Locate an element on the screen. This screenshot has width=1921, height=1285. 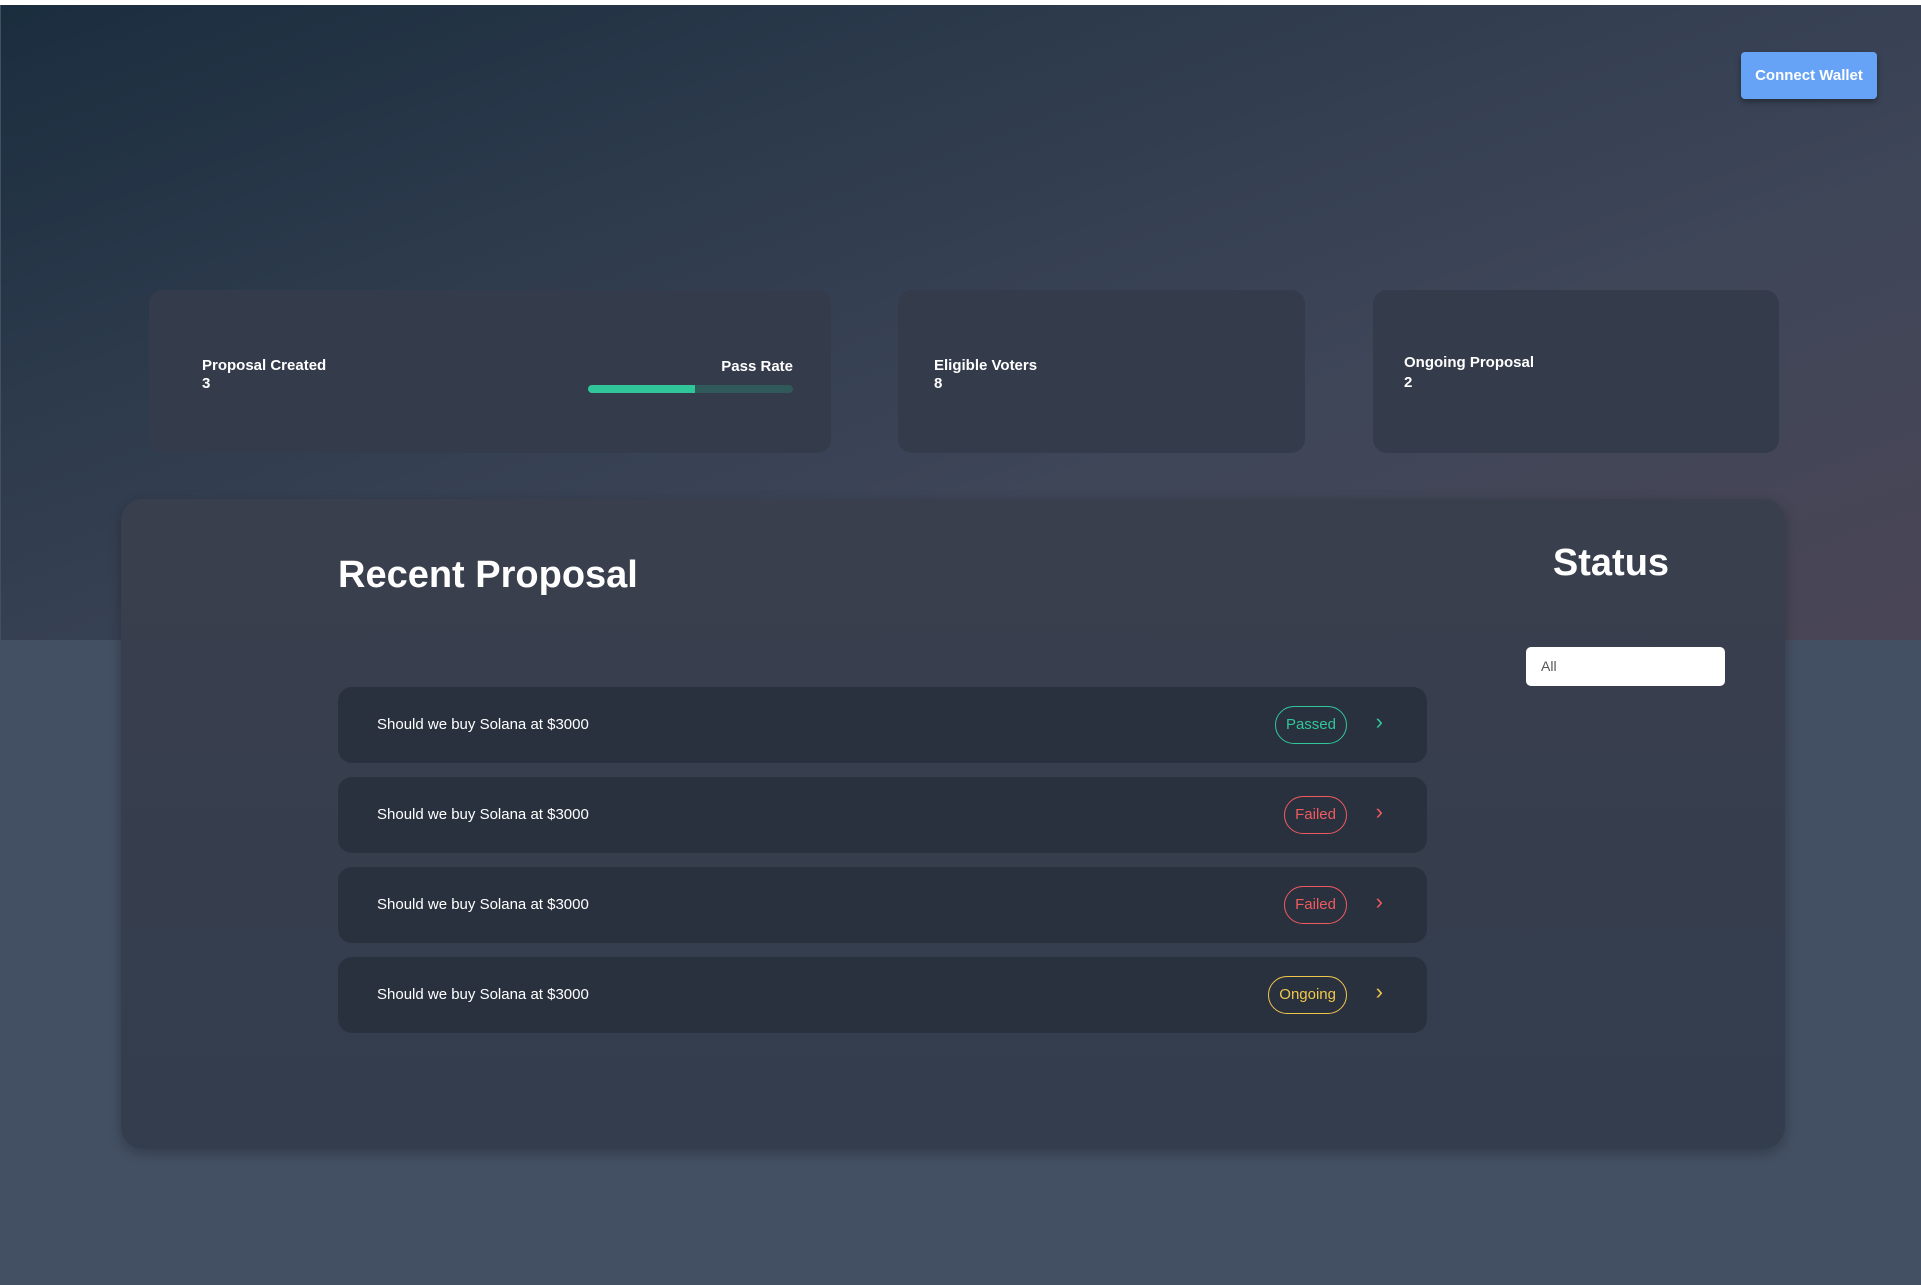
pass-rate-bar is located at coordinates (690, 389).